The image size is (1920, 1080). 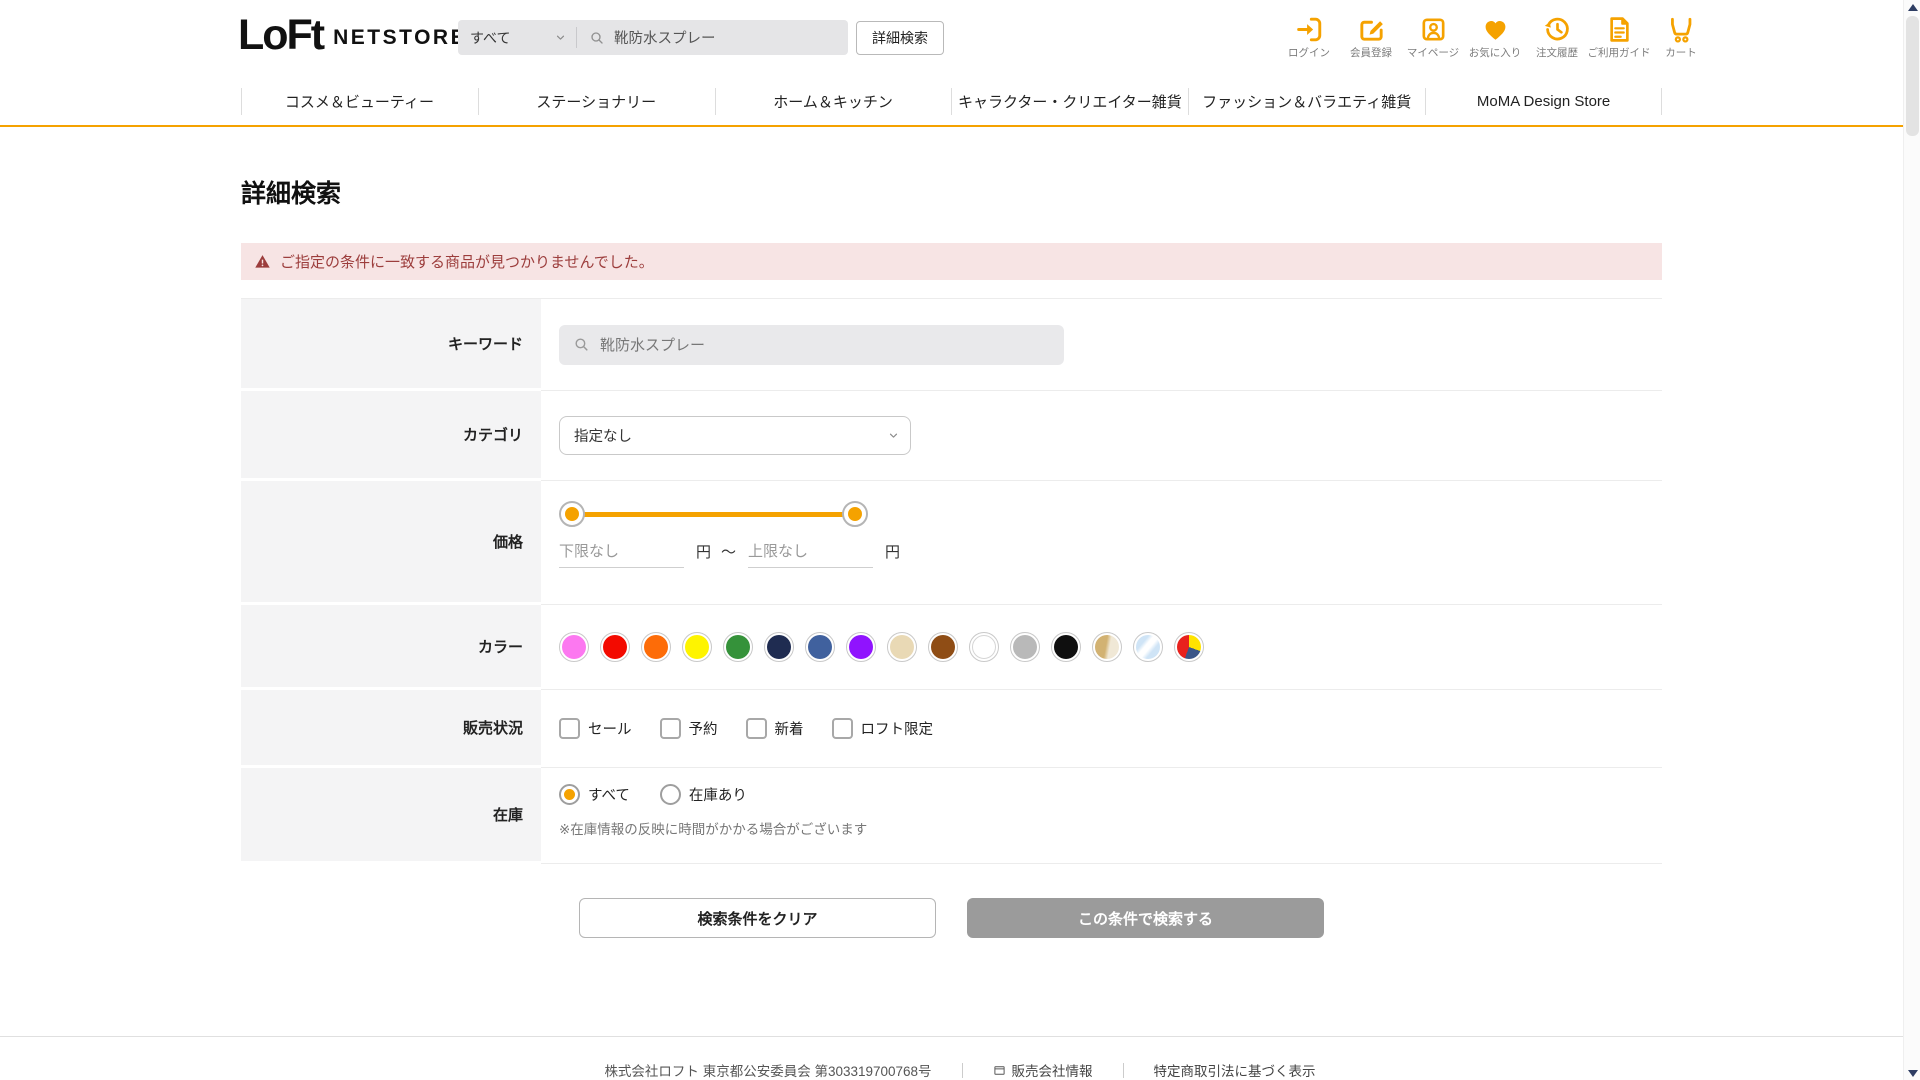 What do you see at coordinates (1911, 540) in the screenshot?
I see `scrollbar` at bounding box center [1911, 540].